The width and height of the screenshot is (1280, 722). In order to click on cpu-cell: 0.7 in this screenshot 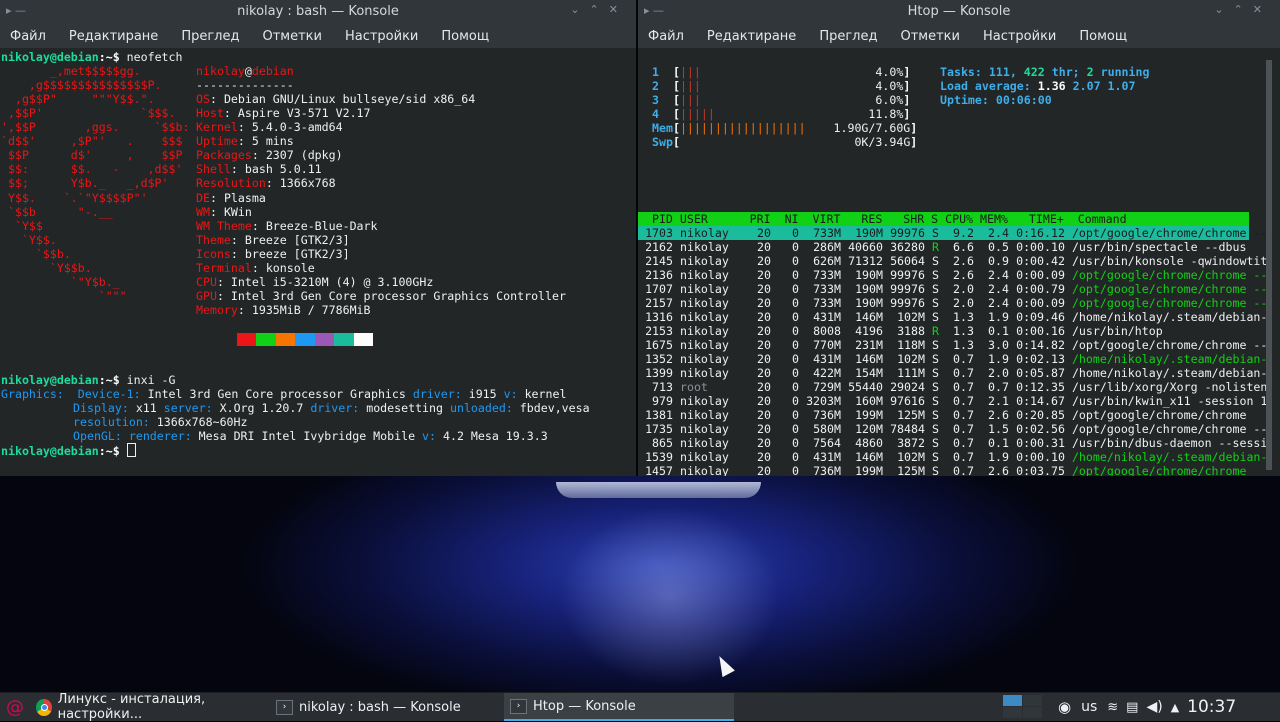, I will do `click(963, 443)`.